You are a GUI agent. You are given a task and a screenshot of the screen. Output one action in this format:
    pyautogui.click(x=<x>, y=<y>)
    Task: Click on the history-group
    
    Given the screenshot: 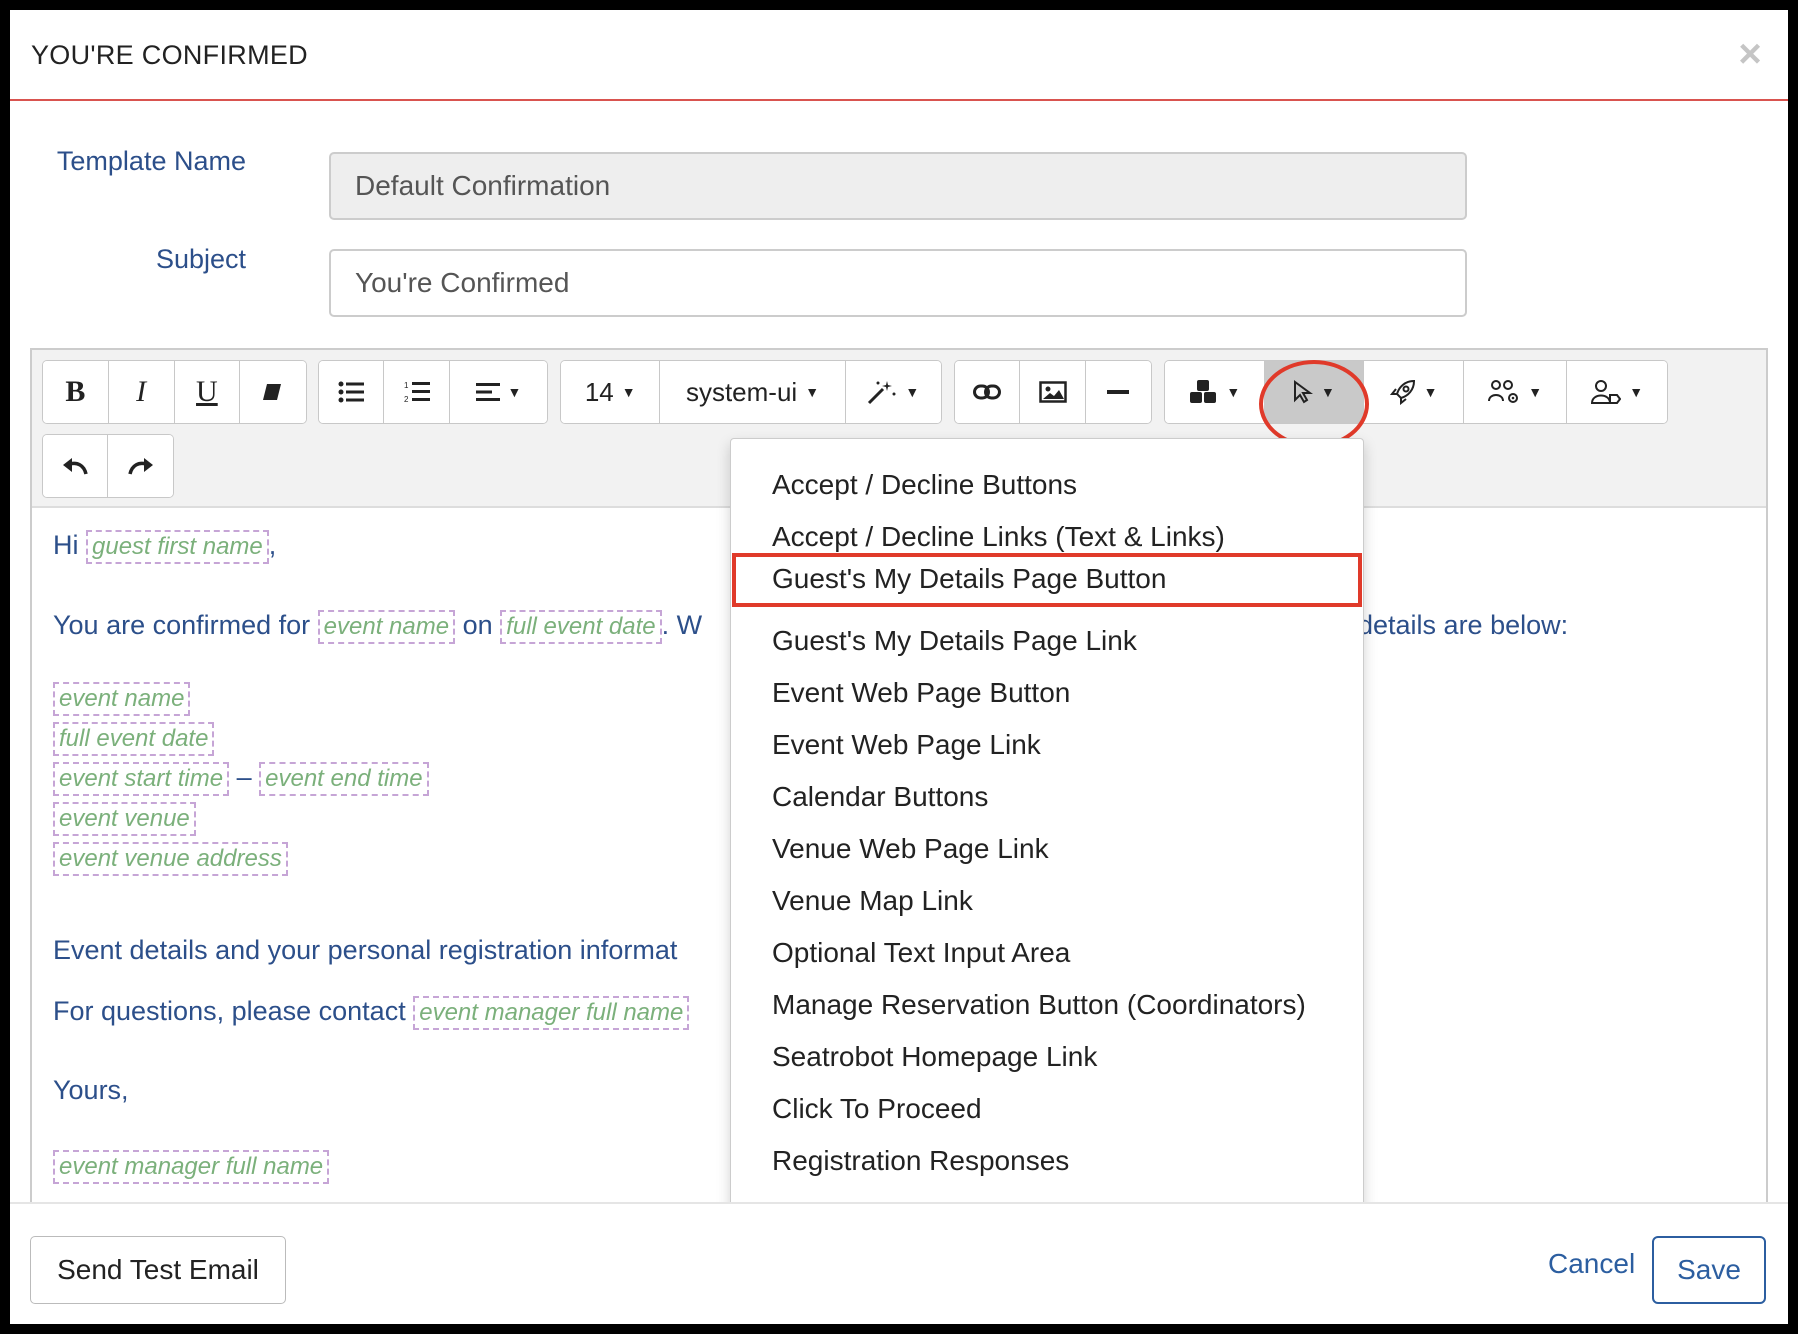 What is the action you would take?
    pyautogui.click(x=108, y=466)
    